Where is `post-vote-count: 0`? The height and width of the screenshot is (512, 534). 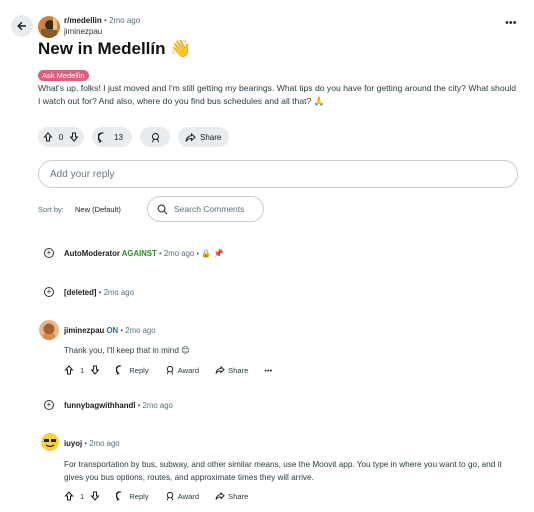 post-vote-count: 0 is located at coordinates (61, 137).